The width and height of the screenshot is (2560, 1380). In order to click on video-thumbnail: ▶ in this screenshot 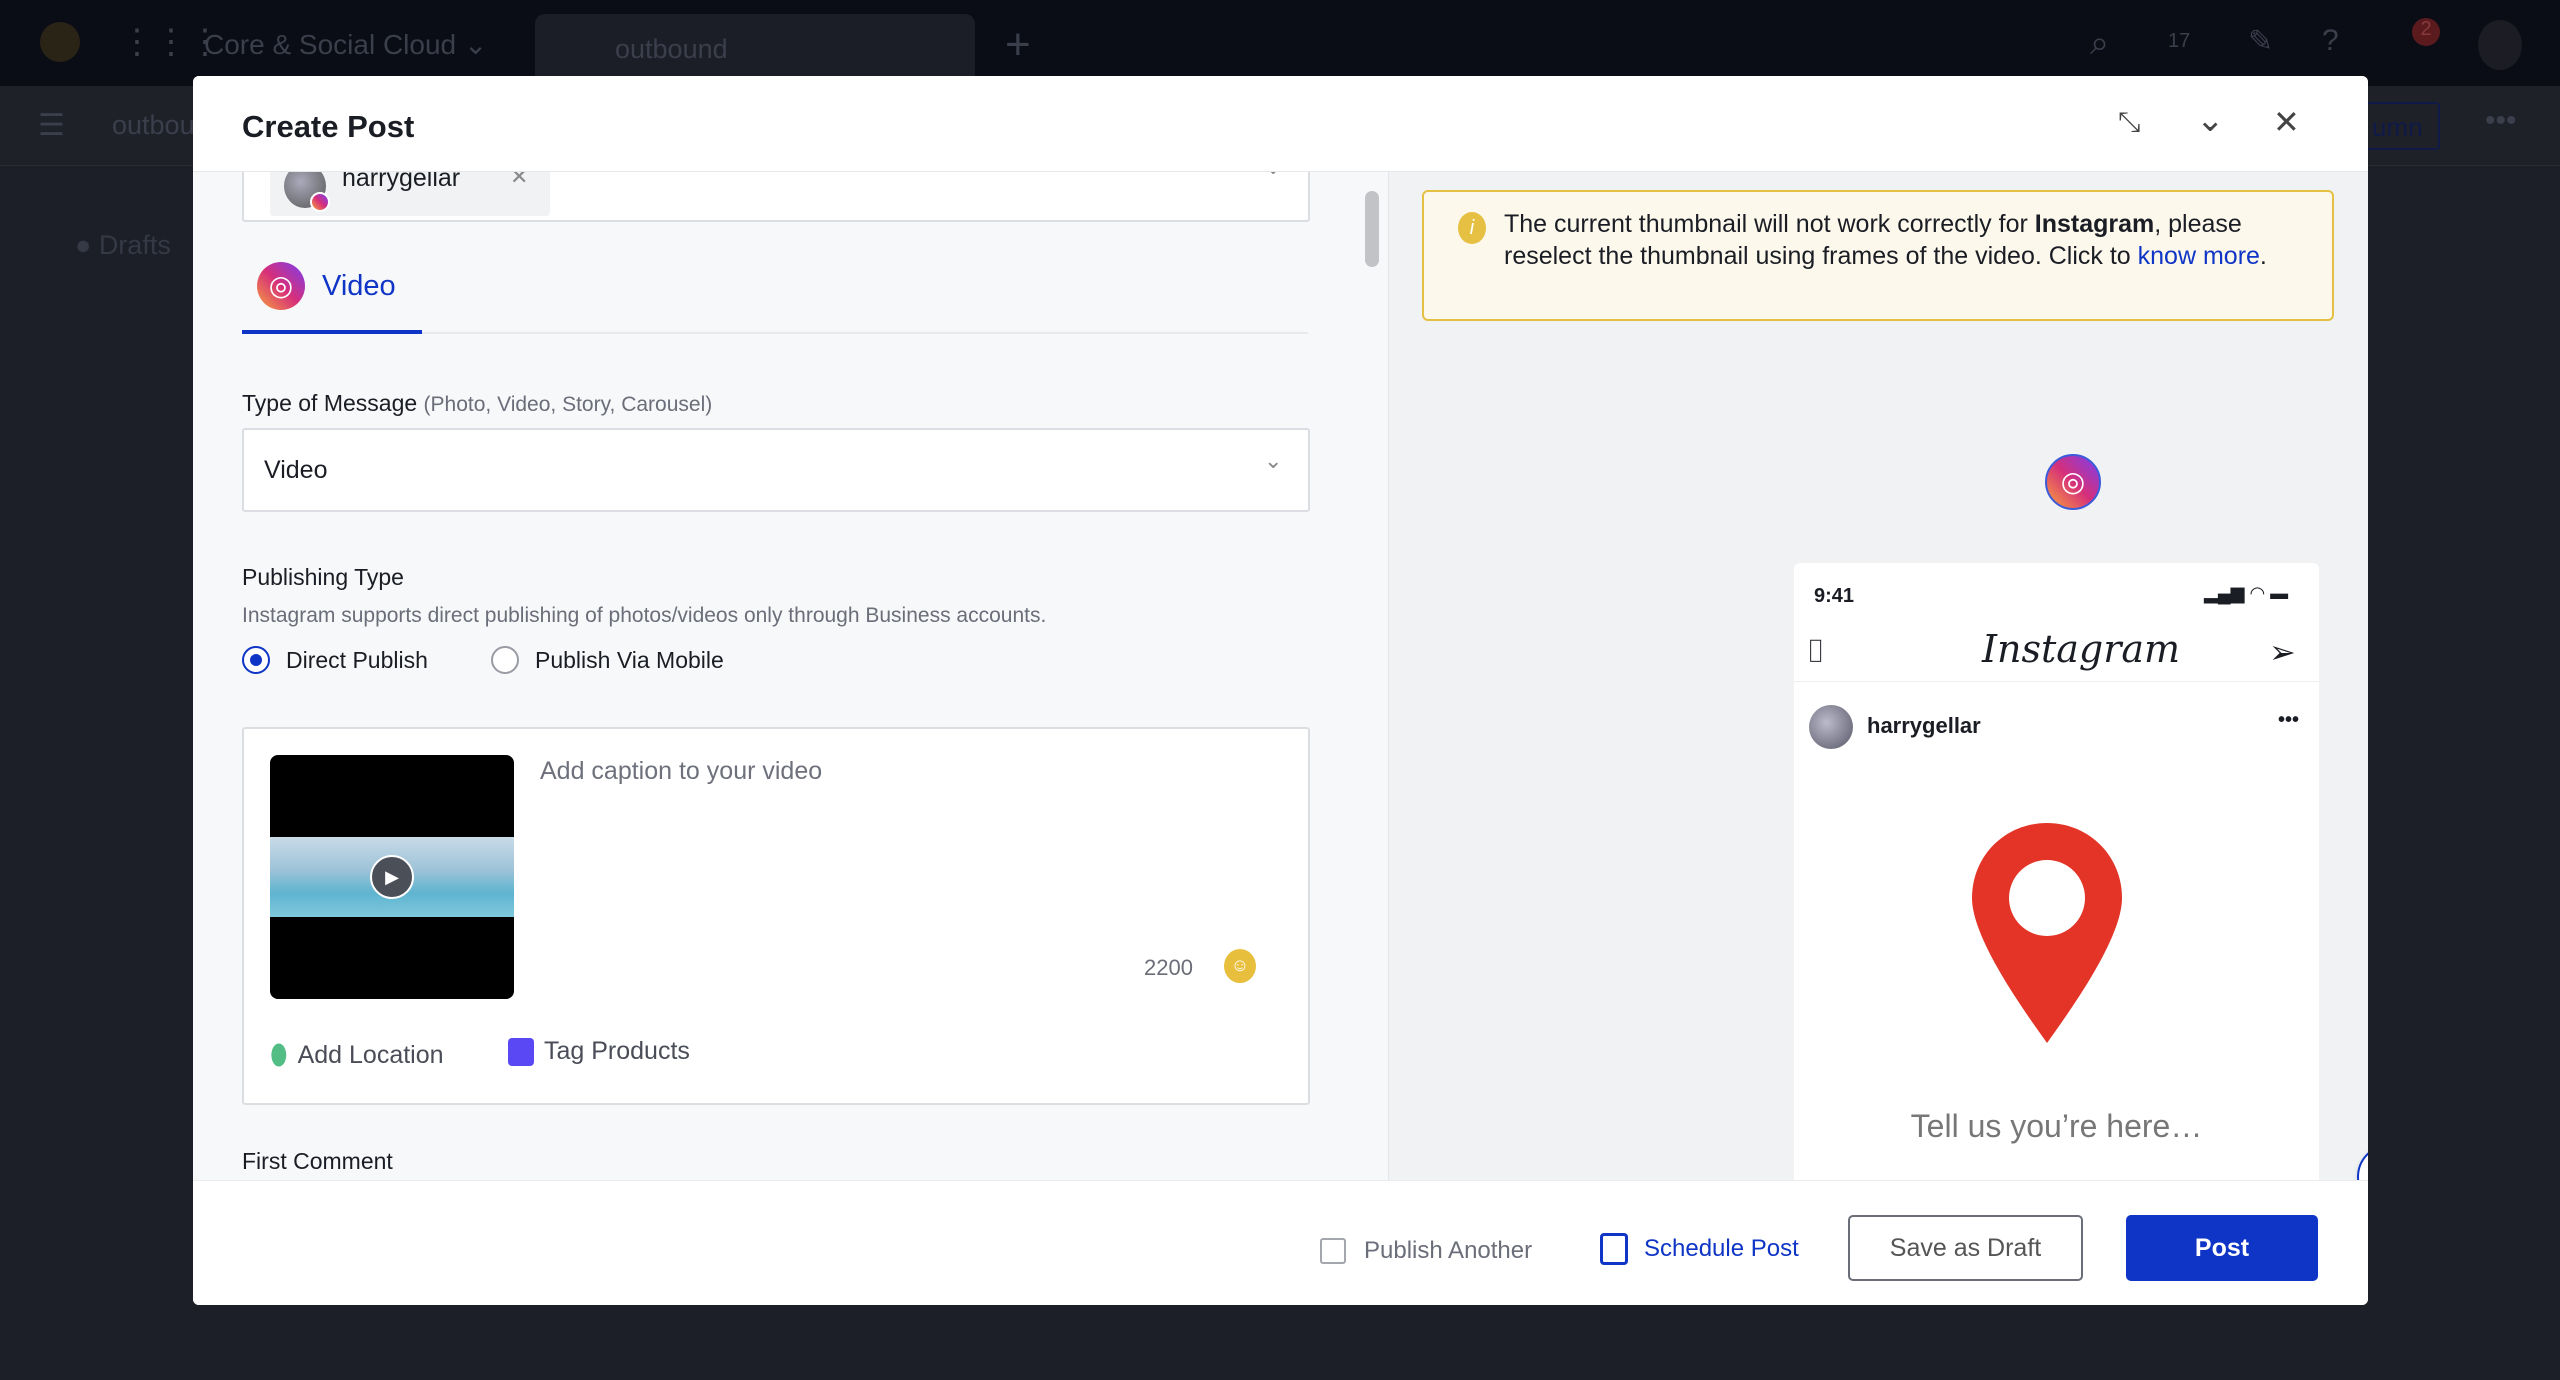, I will do `click(392, 877)`.